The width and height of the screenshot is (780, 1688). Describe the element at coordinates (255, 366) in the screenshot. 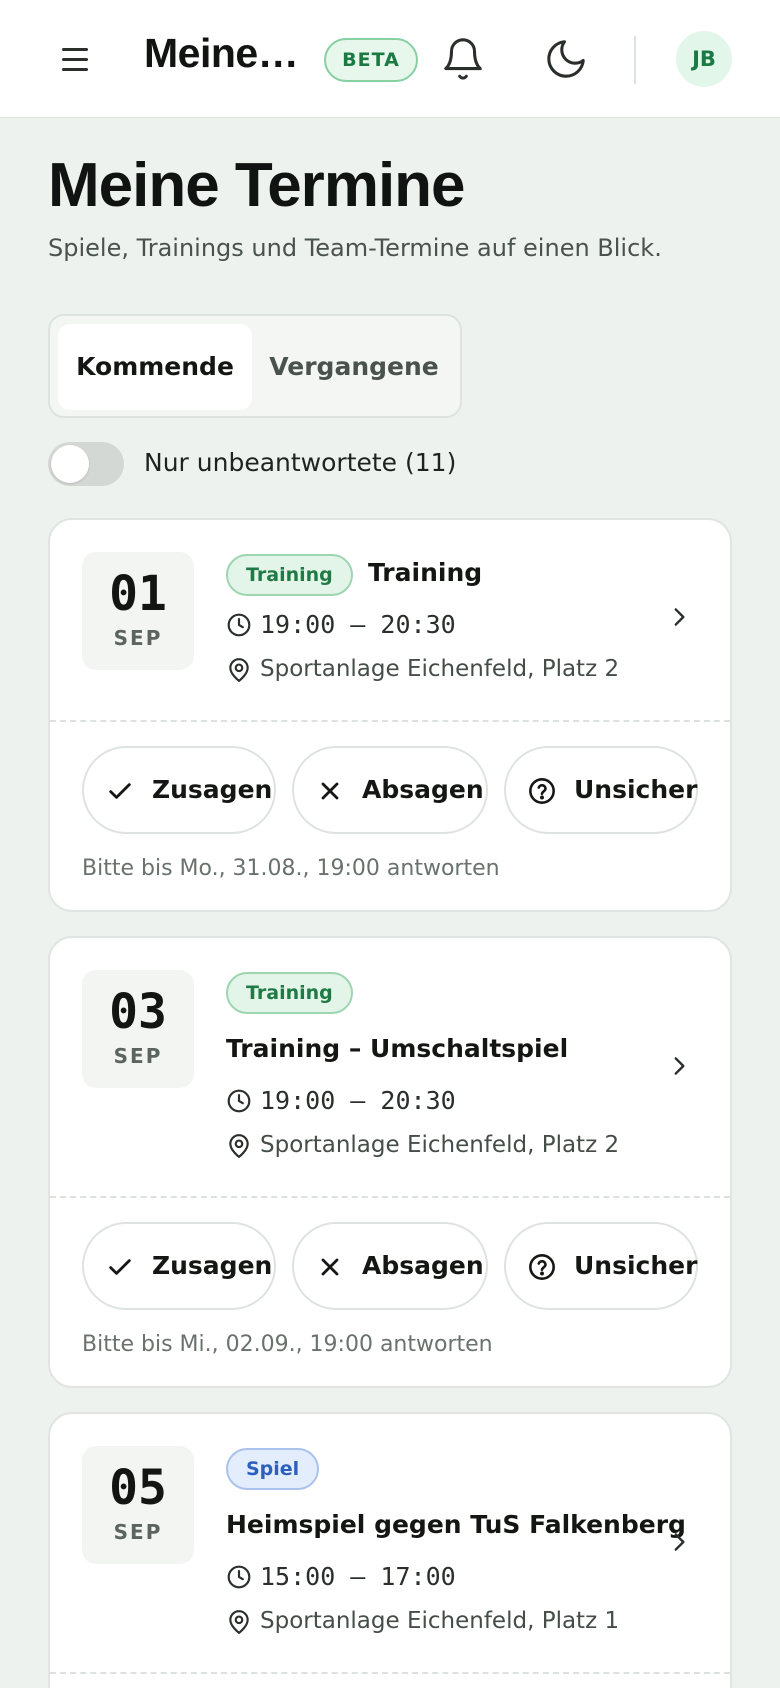

I see `tab-bar: Kommende Vergangene` at that location.